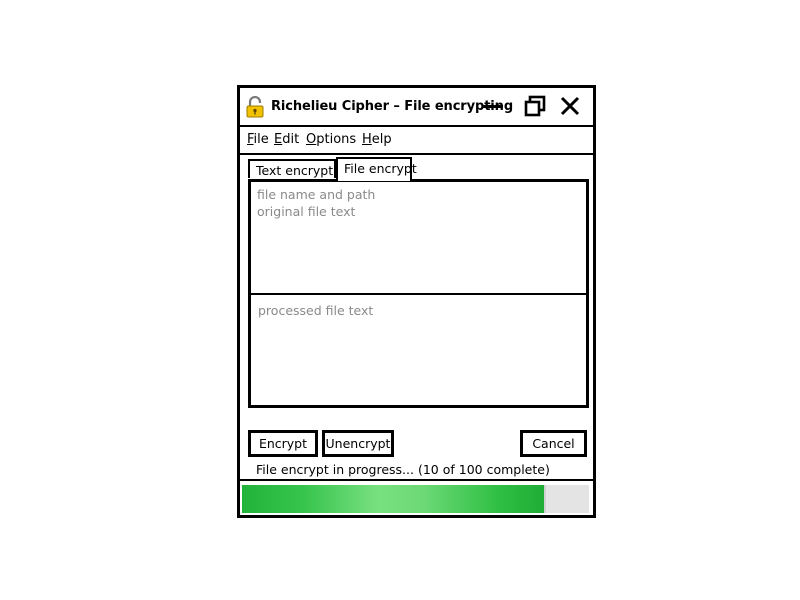 This screenshot has height=600, width=800. I want to click on menu-bar: File Edit Options Help, so click(416, 141).